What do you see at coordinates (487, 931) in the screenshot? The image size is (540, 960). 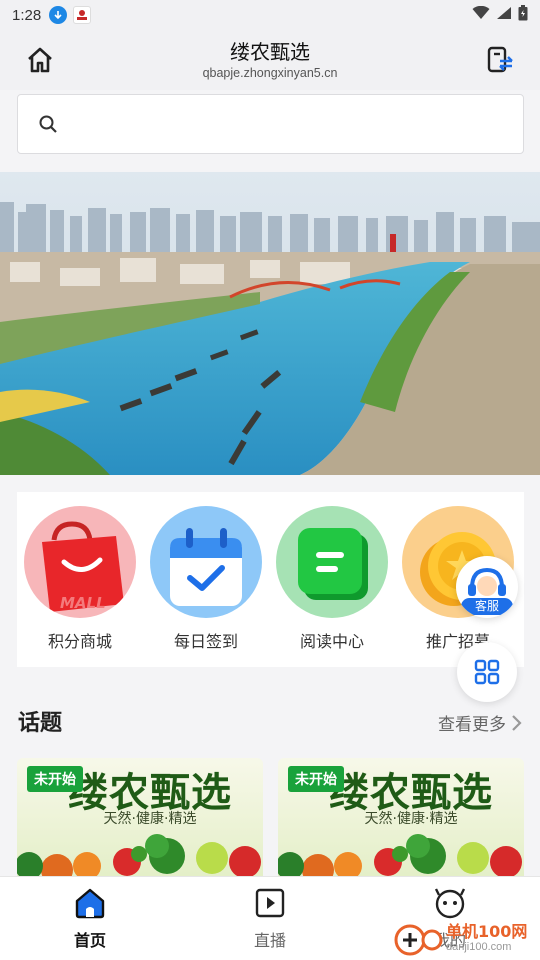 I see `watermark-text: 单机100网` at bounding box center [487, 931].